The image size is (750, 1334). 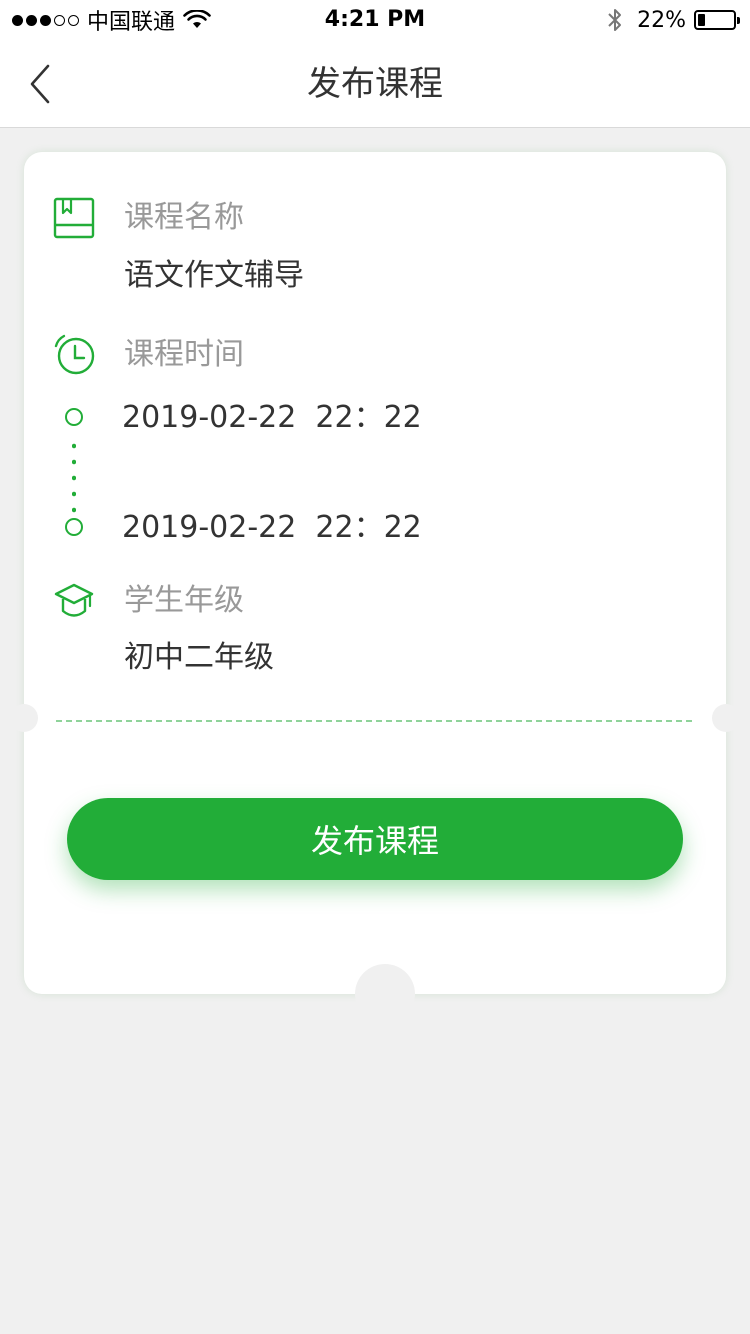 I want to click on timeline-start-dot, so click(x=74, y=417).